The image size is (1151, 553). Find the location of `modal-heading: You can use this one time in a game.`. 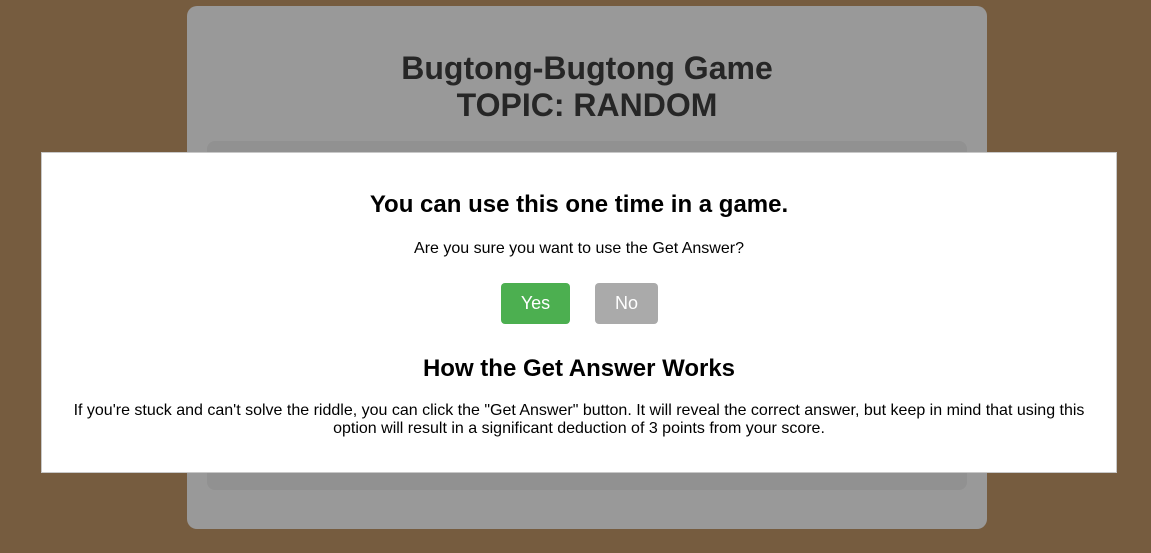

modal-heading: You can use this one time in a game. is located at coordinates (579, 204).